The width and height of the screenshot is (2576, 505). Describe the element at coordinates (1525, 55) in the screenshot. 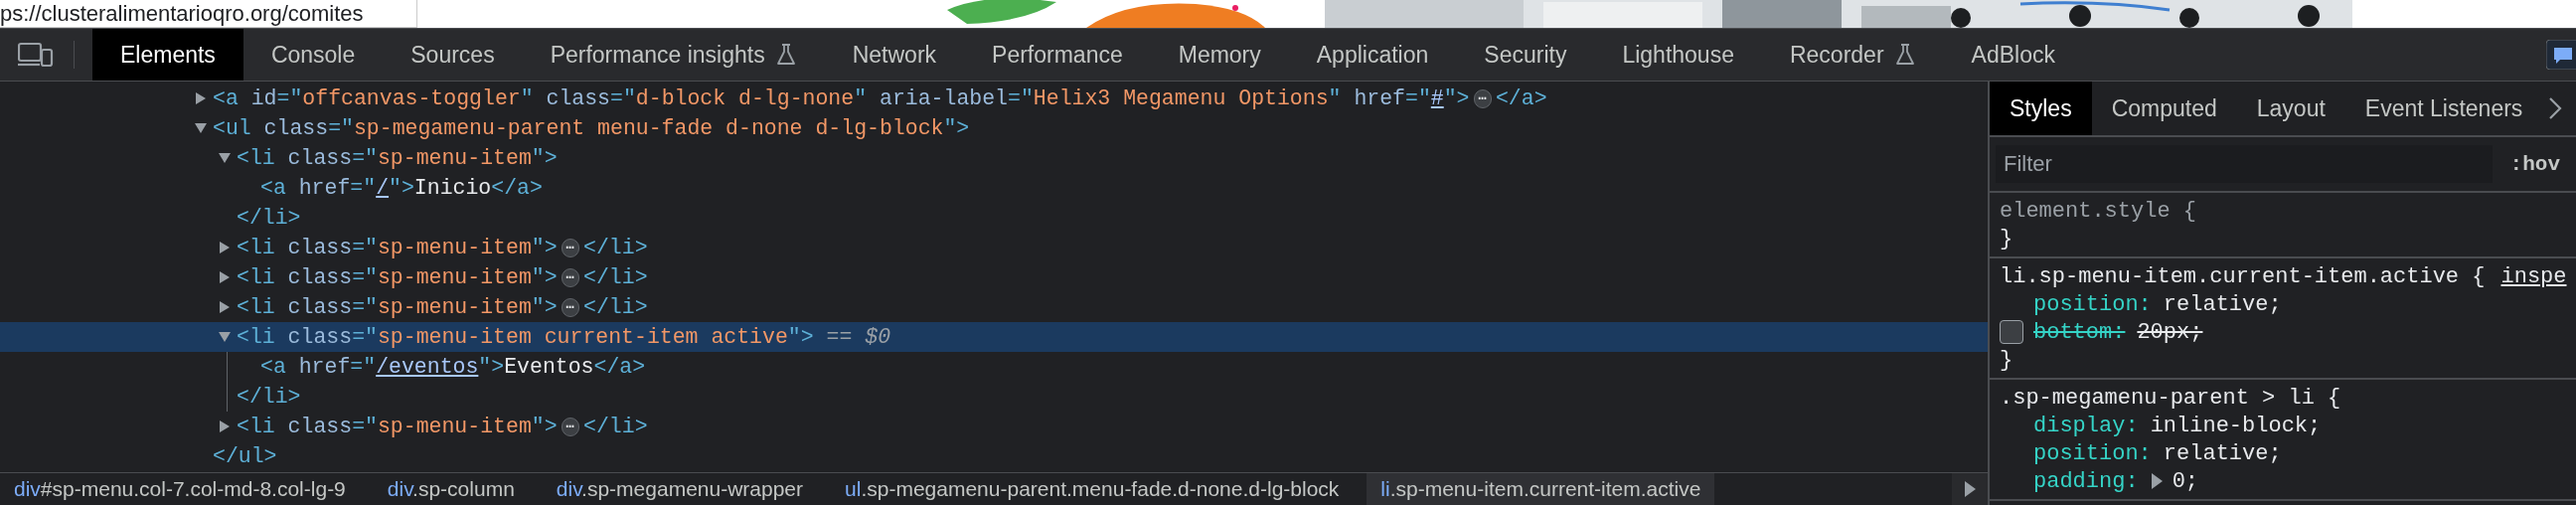

I see `panel-tab: Security` at that location.